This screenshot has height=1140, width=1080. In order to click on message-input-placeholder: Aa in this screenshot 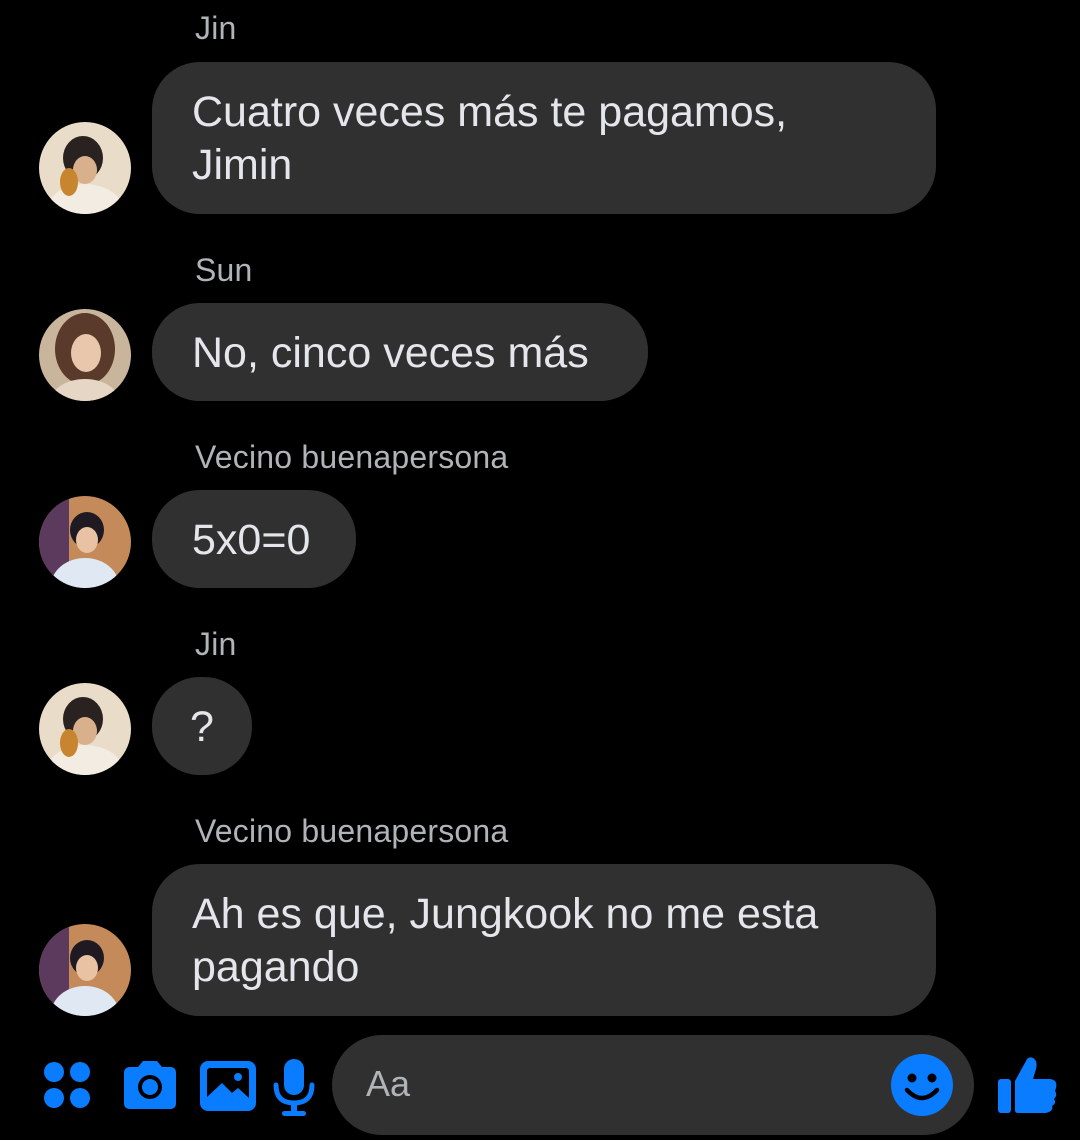, I will do `click(388, 1083)`.